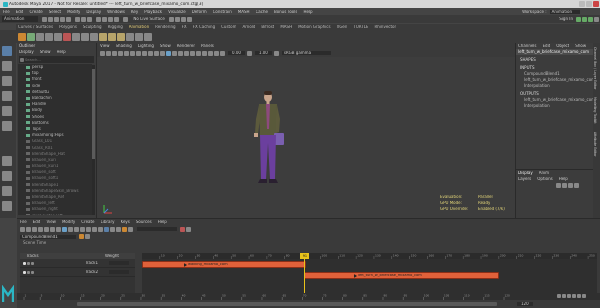 This screenshot has height=308, width=600. I want to click on ghost-clip-icon, so click(118, 229).